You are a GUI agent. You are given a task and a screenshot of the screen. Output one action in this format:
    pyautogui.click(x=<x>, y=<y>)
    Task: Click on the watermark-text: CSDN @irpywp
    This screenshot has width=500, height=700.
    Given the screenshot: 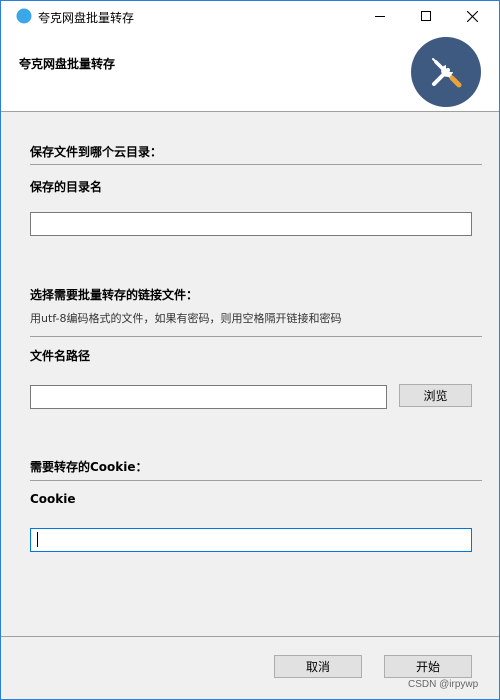 What is the action you would take?
    pyautogui.click(x=443, y=684)
    